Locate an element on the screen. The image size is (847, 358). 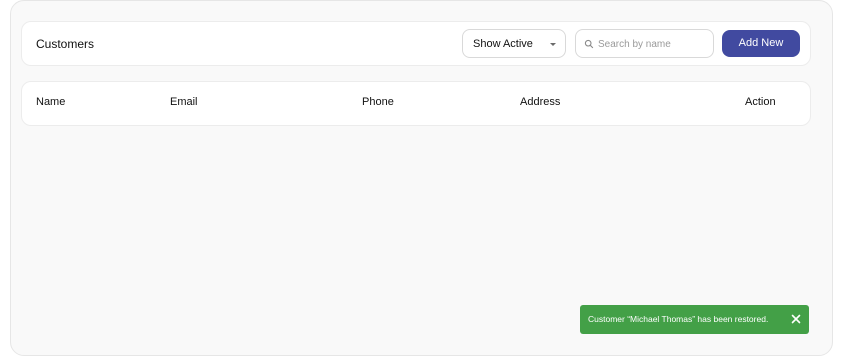
column-header-phone: Phone is located at coordinates (378, 102).